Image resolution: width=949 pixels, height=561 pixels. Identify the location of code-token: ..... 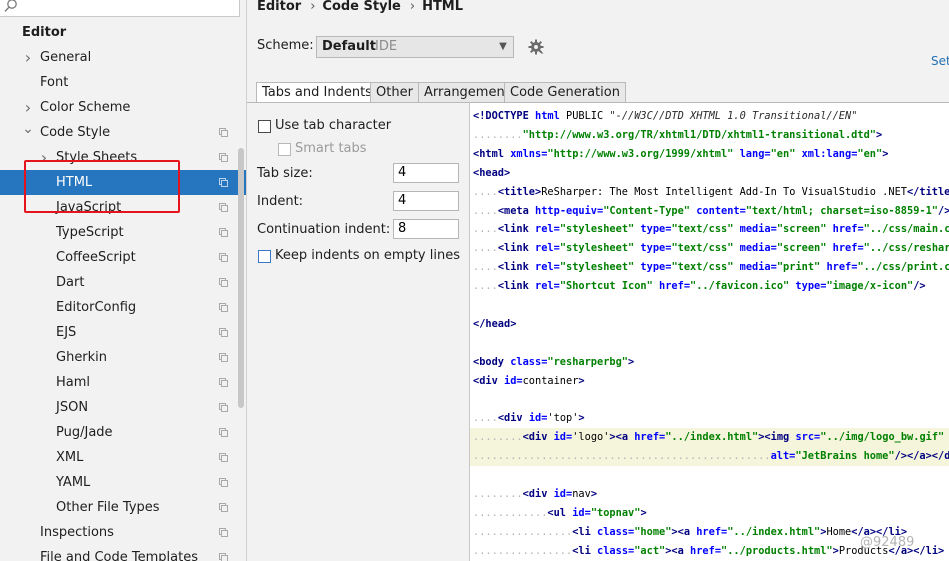
(485, 267).